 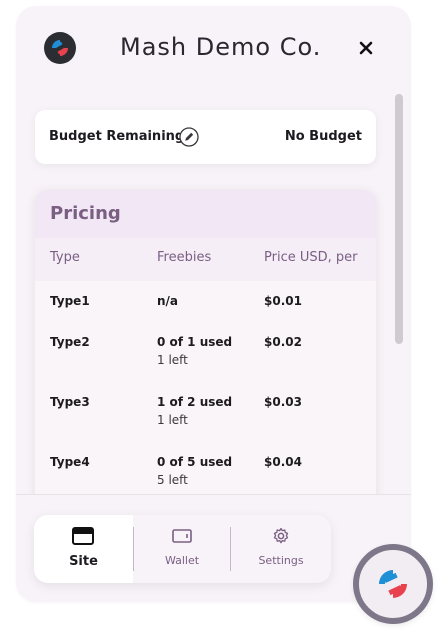 I want to click on row-type: Type1, so click(x=70, y=301).